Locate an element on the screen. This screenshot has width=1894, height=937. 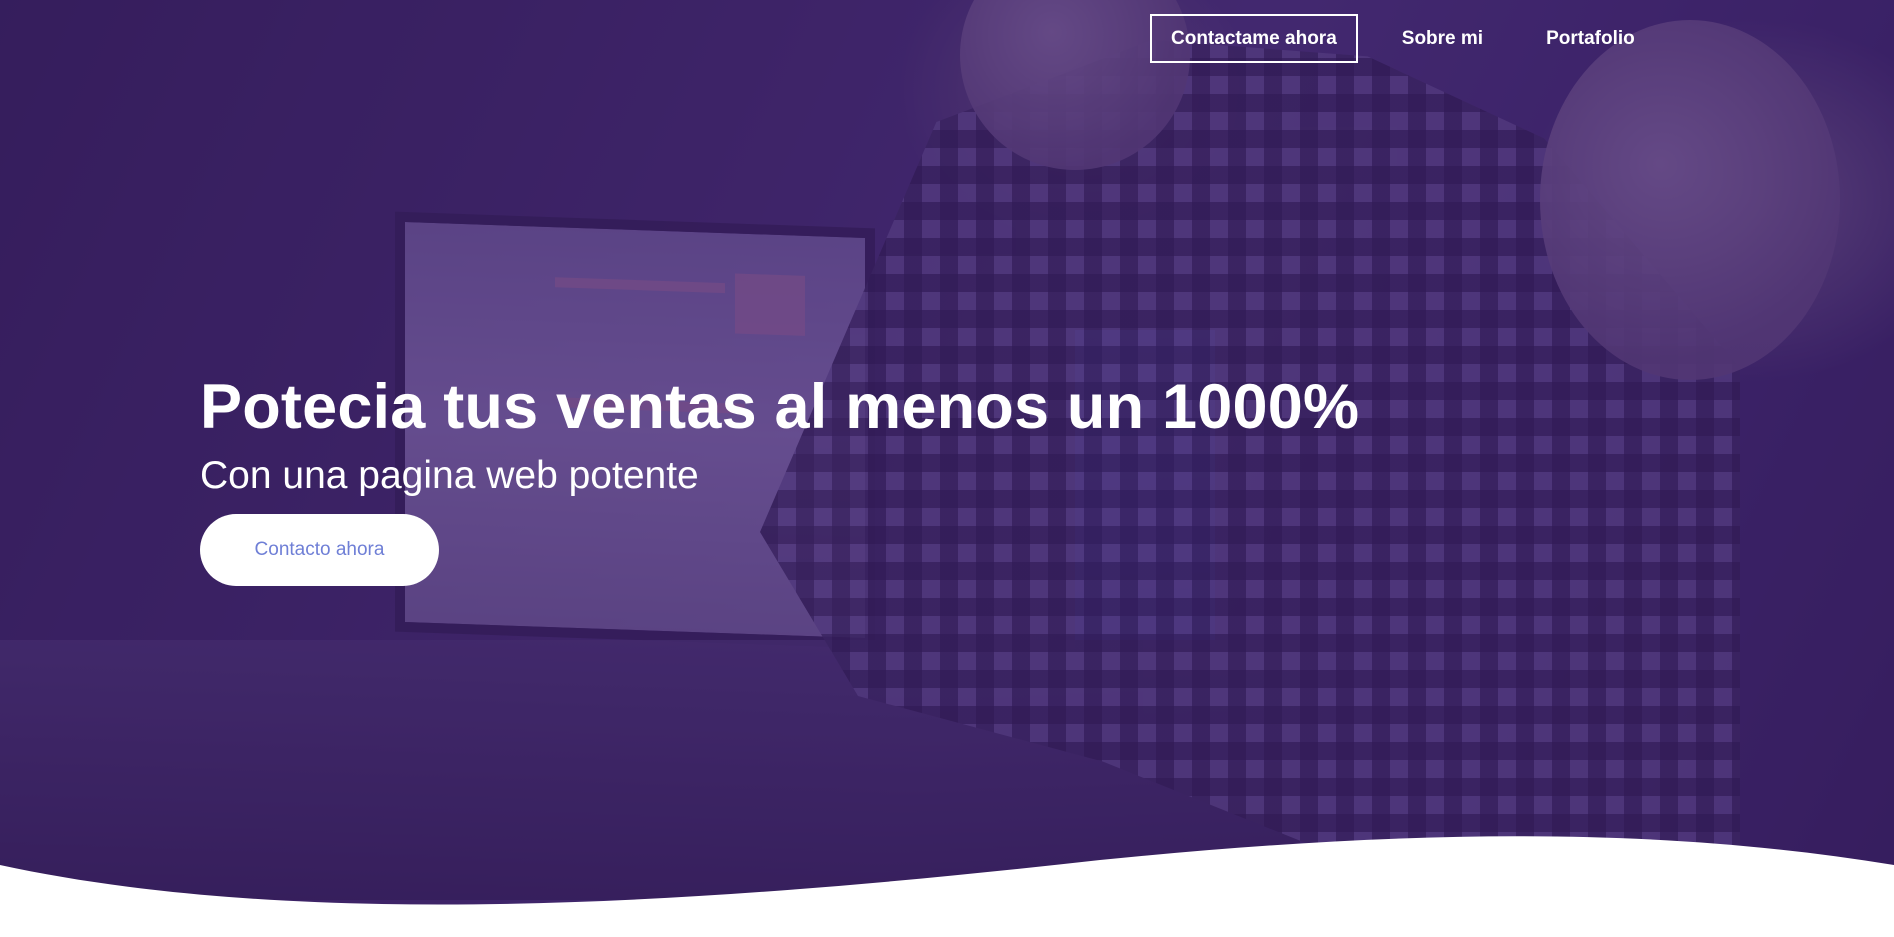
nav-link-portfolio: Portafolio is located at coordinates (1590, 39).